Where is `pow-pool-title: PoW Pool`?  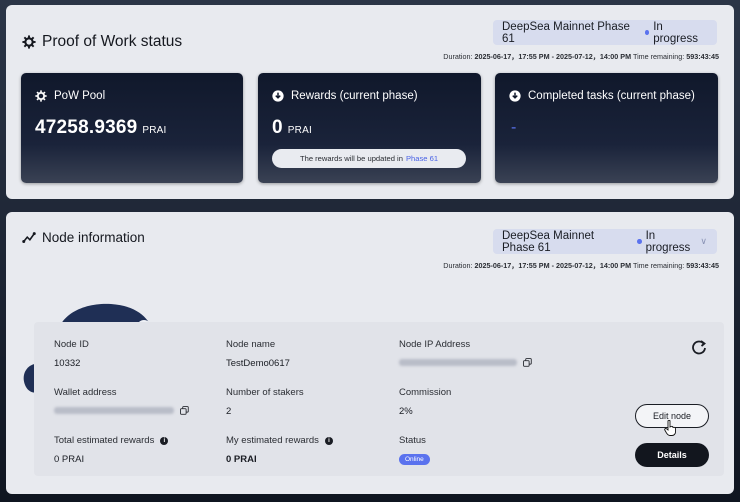
pow-pool-title: PoW Pool is located at coordinates (80, 96).